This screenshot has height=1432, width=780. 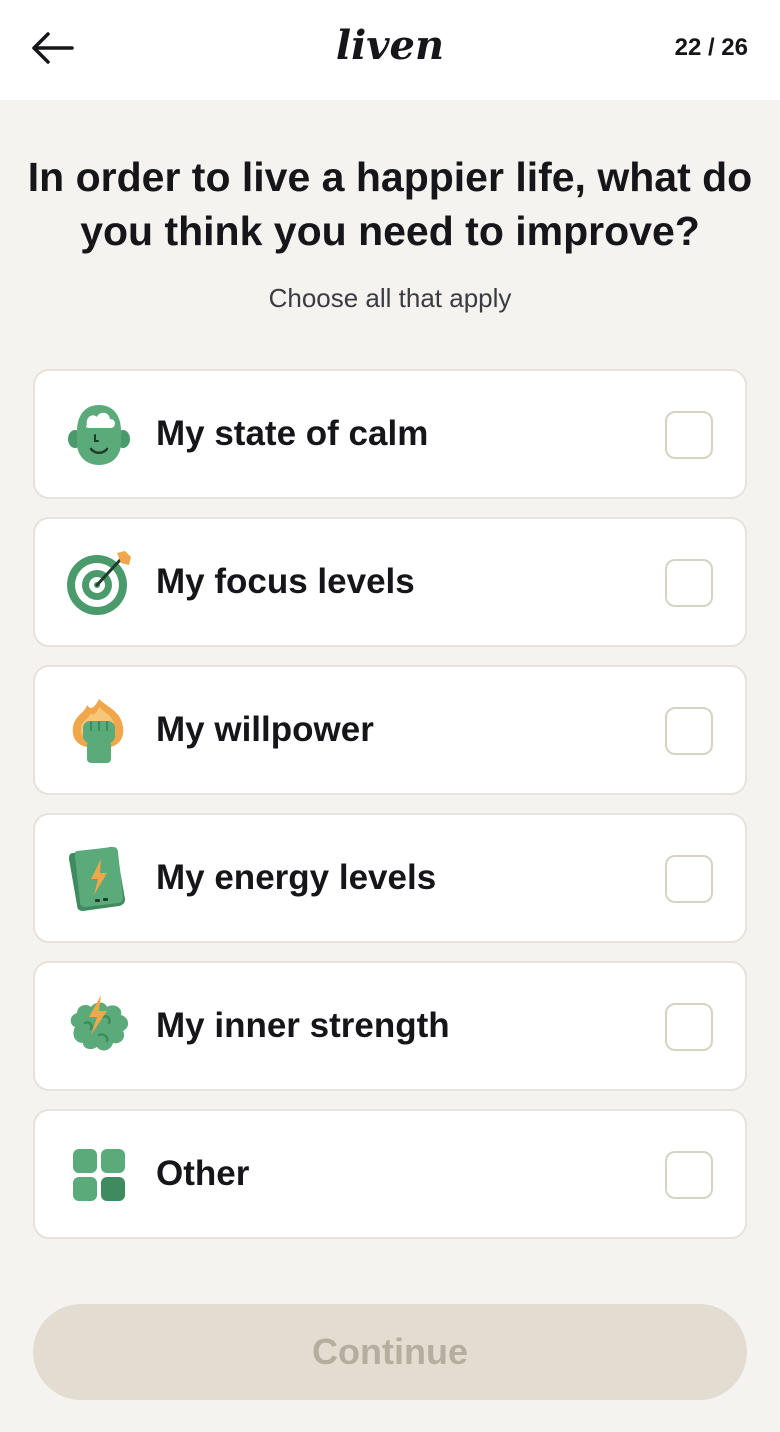 I want to click on brain-bolt-icon, so click(x=99, y=1027).